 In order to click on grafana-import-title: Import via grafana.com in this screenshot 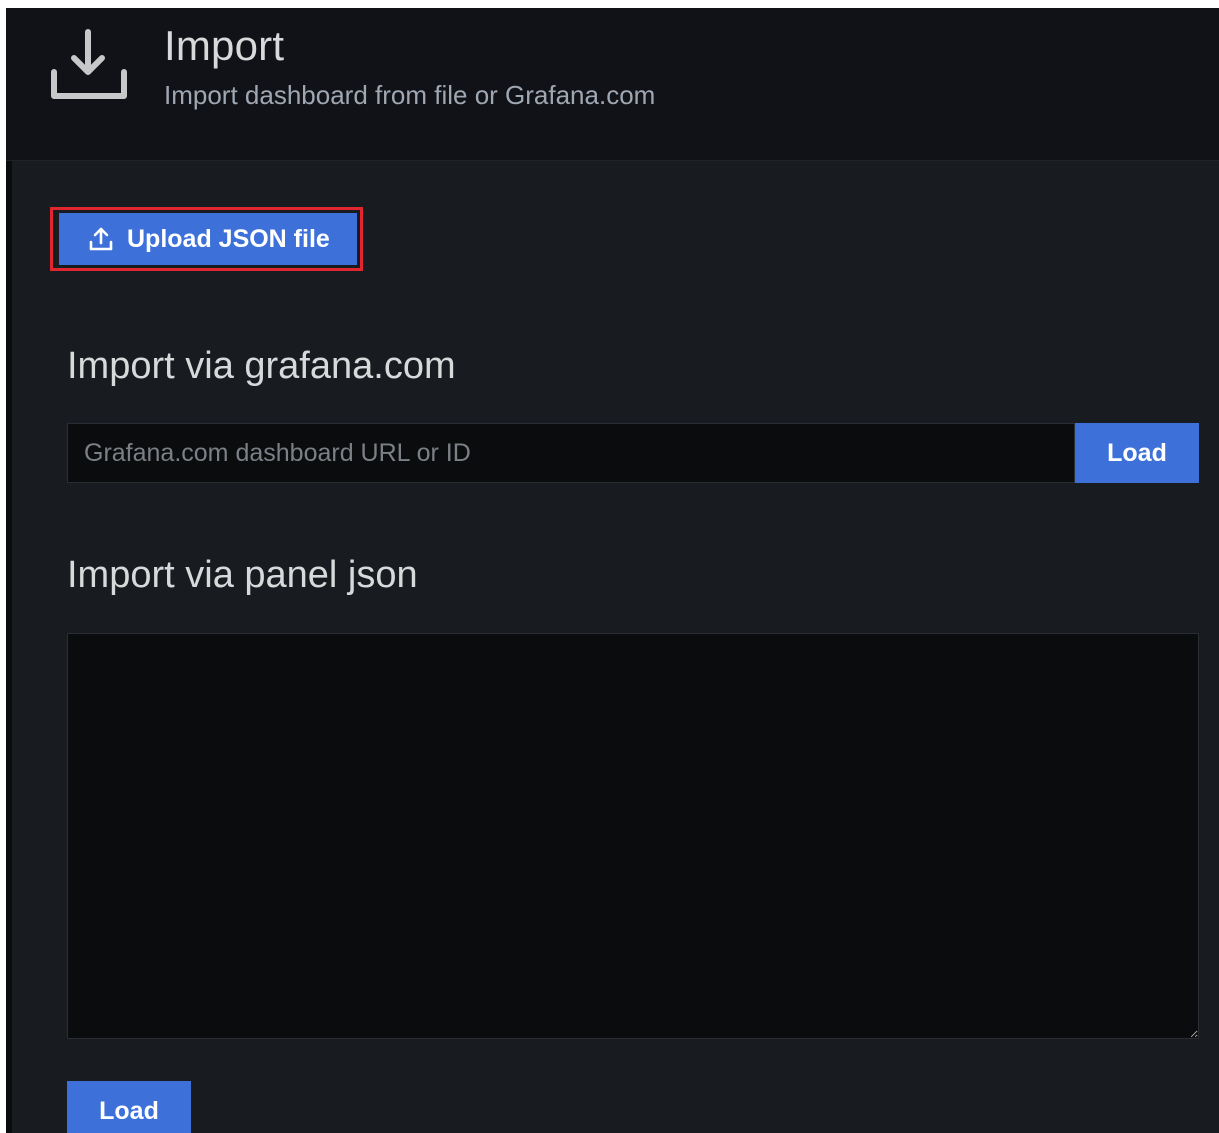, I will do `click(261, 366)`.